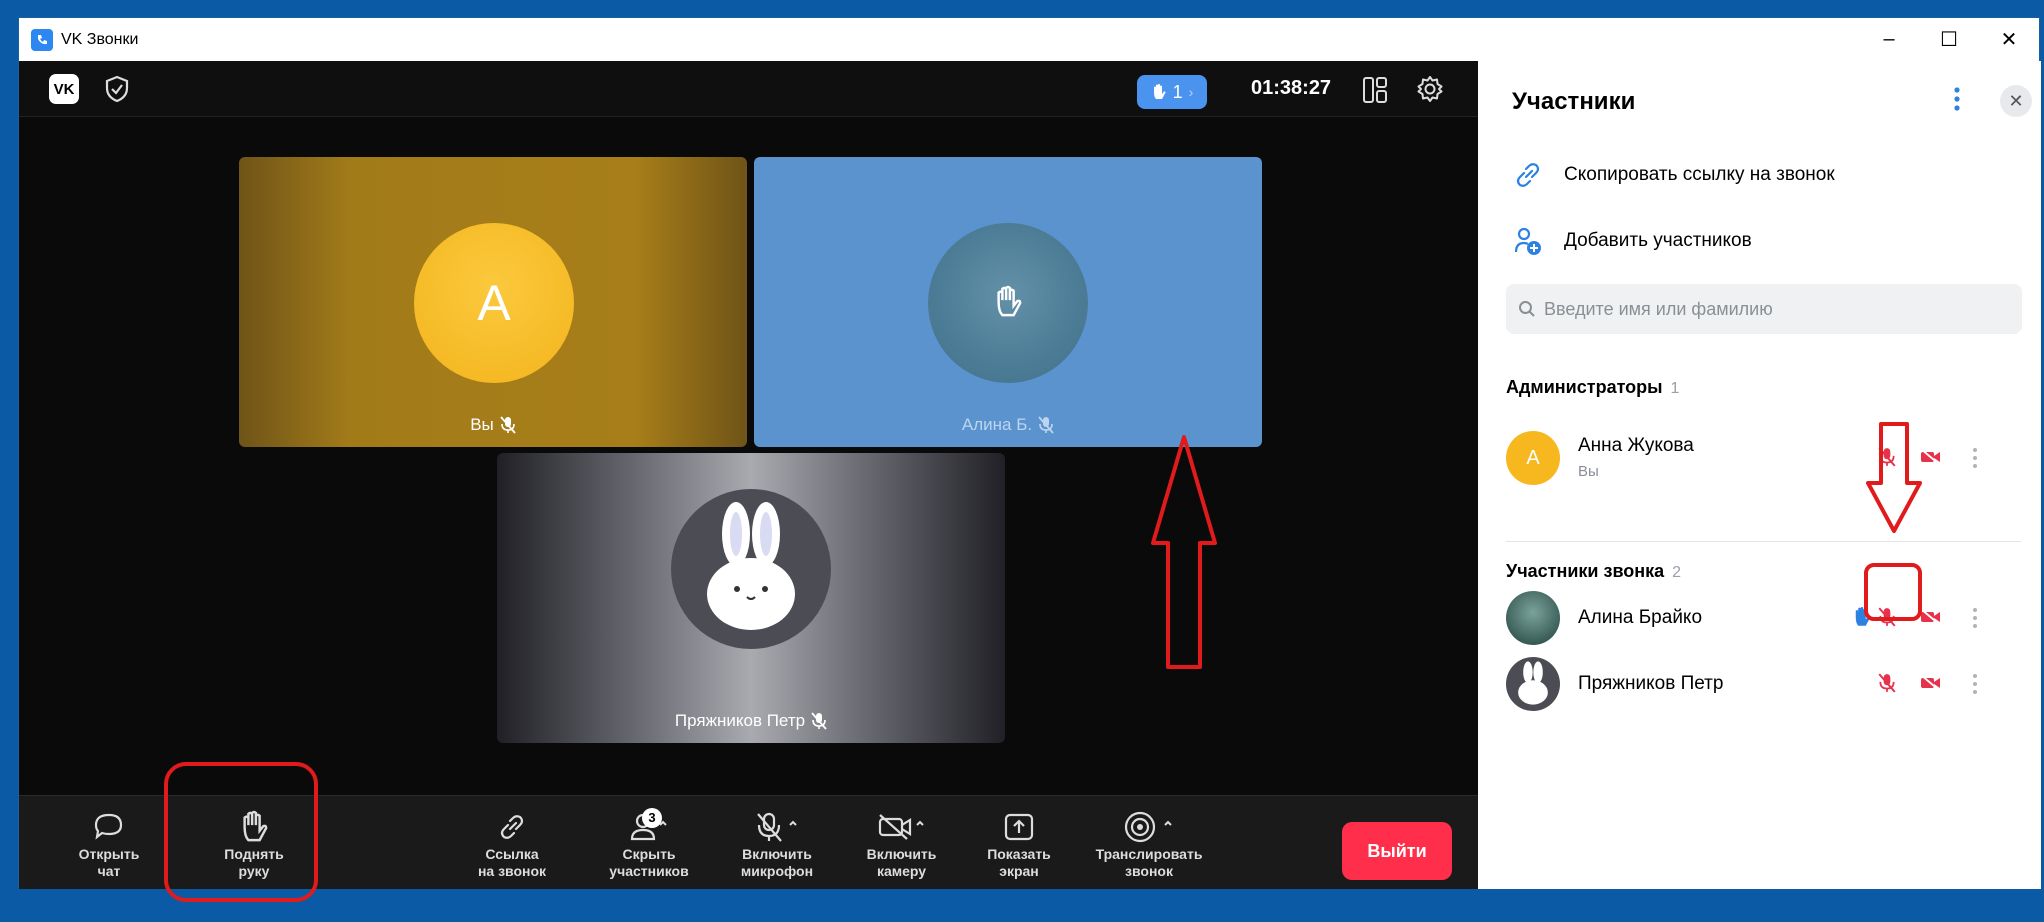  What do you see at coordinates (1527, 309) in the screenshot?
I see `search-icon` at bounding box center [1527, 309].